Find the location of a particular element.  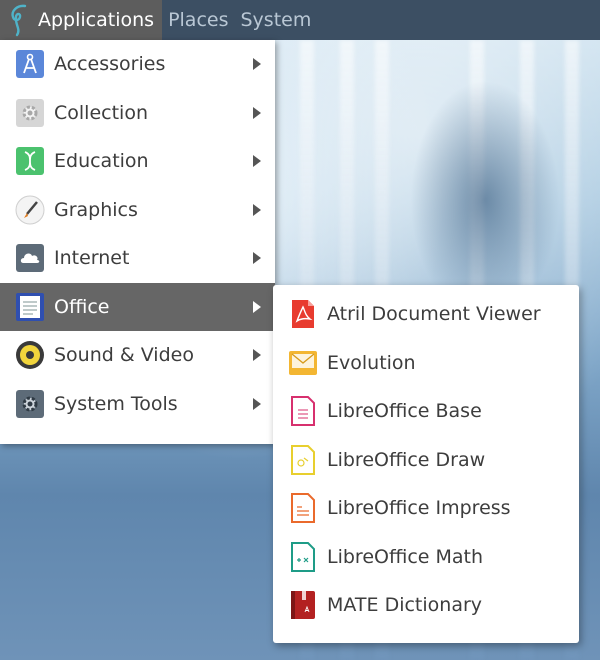

menu-item-office: Office is located at coordinates (137, 306).